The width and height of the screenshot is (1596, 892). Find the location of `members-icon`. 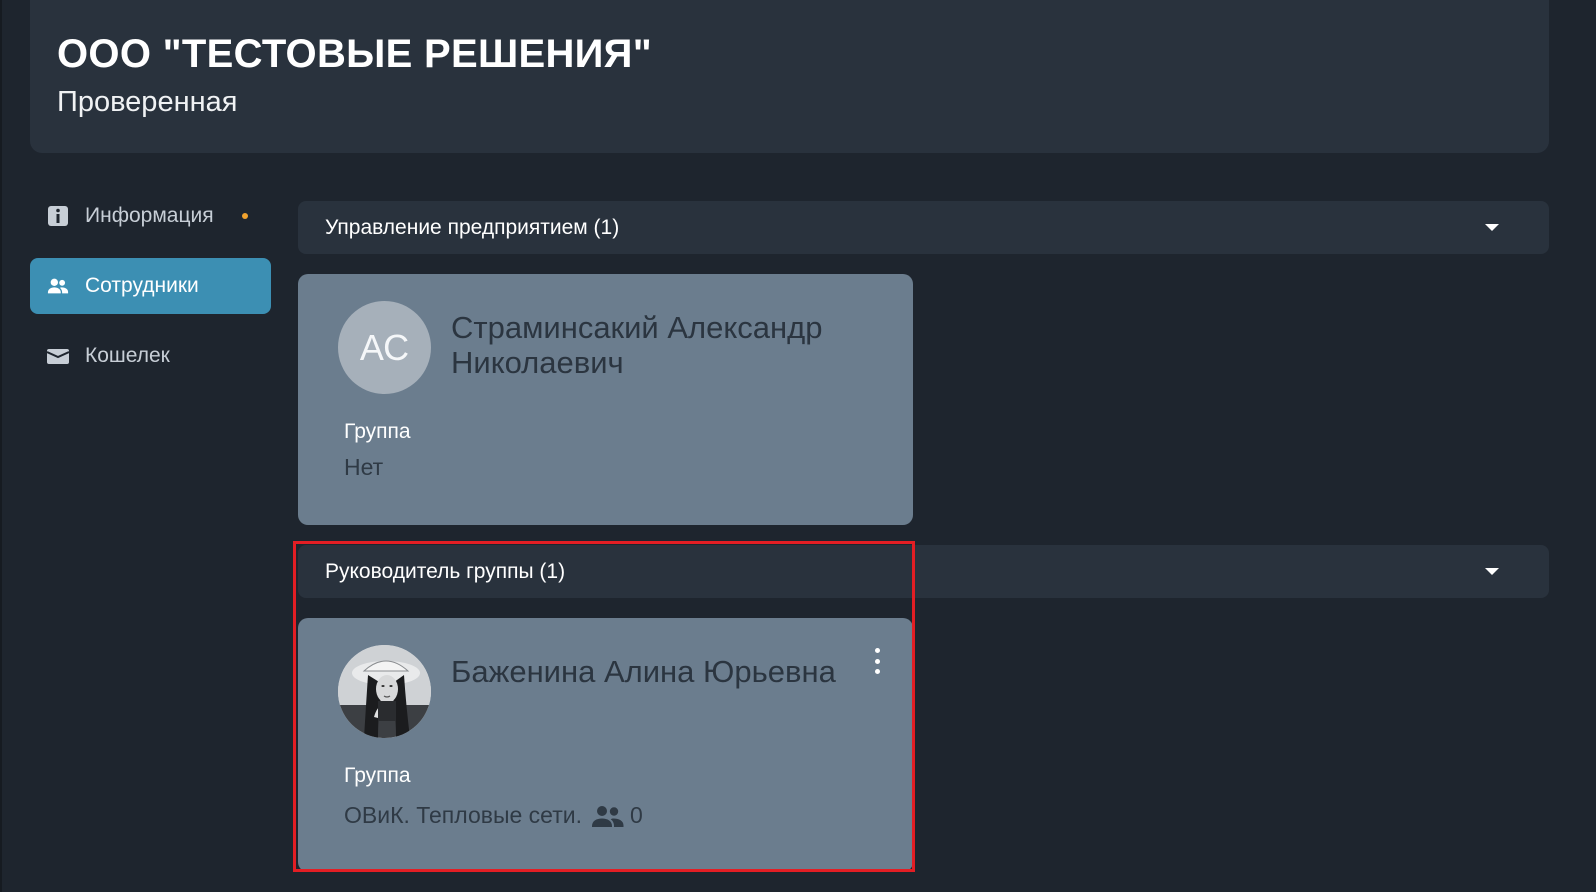

members-icon is located at coordinates (607, 816).